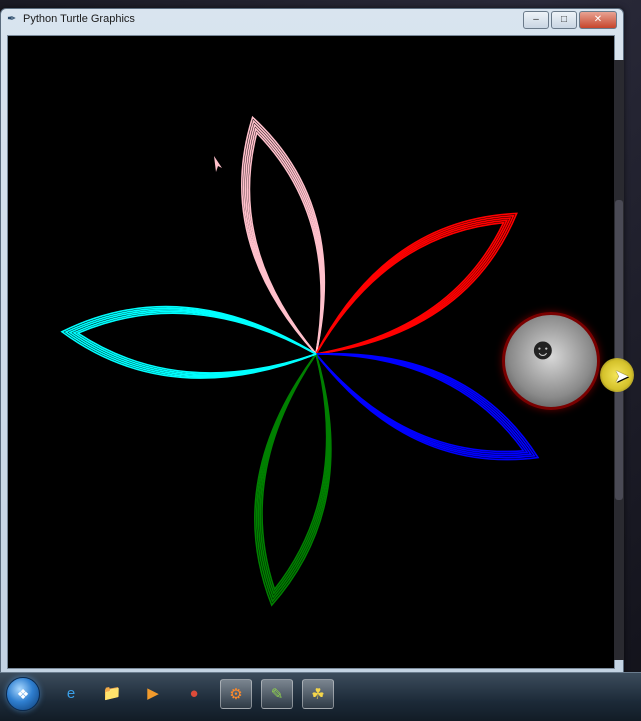 Image resolution: width=641 pixels, height=721 pixels. What do you see at coordinates (71, 693) in the screenshot?
I see `internet-explorer-icon: e` at bounding box center [71, 693].